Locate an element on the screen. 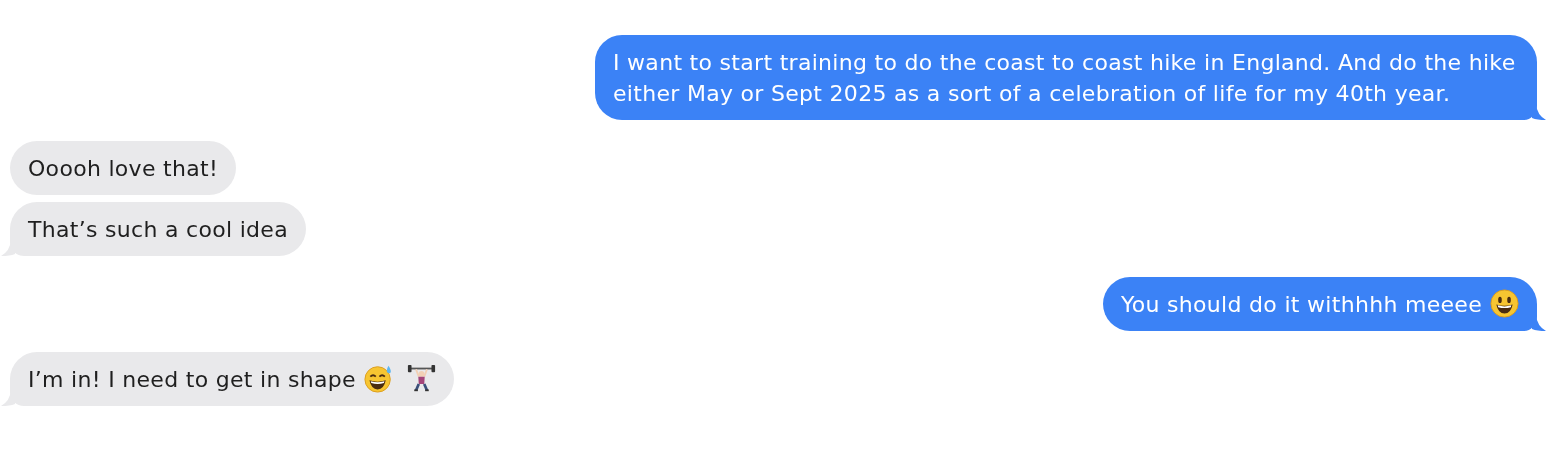  weightlifter-icon is located at coordinates (421, 378).